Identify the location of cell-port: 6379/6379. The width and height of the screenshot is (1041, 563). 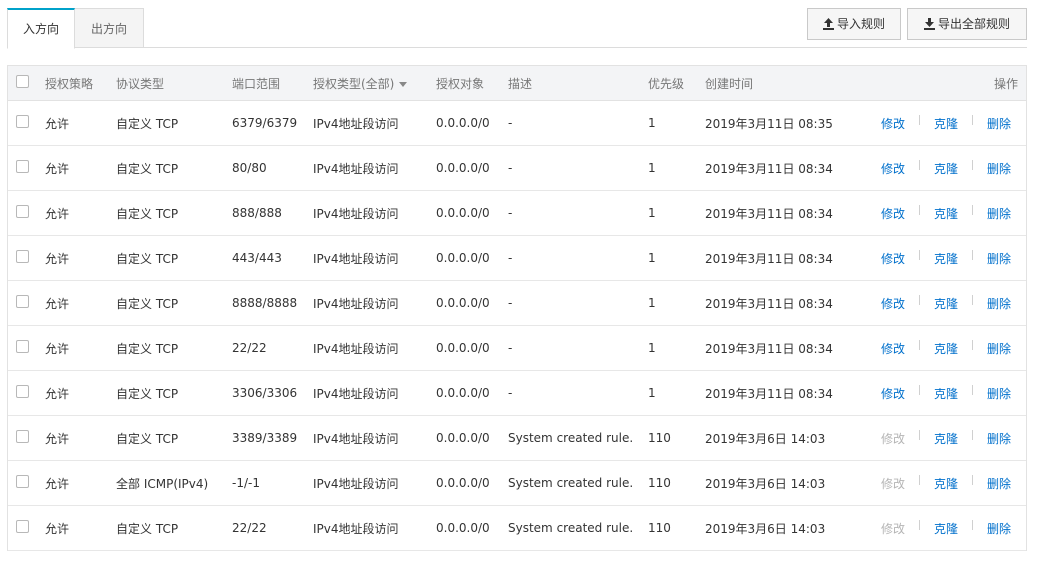
(265, 123).